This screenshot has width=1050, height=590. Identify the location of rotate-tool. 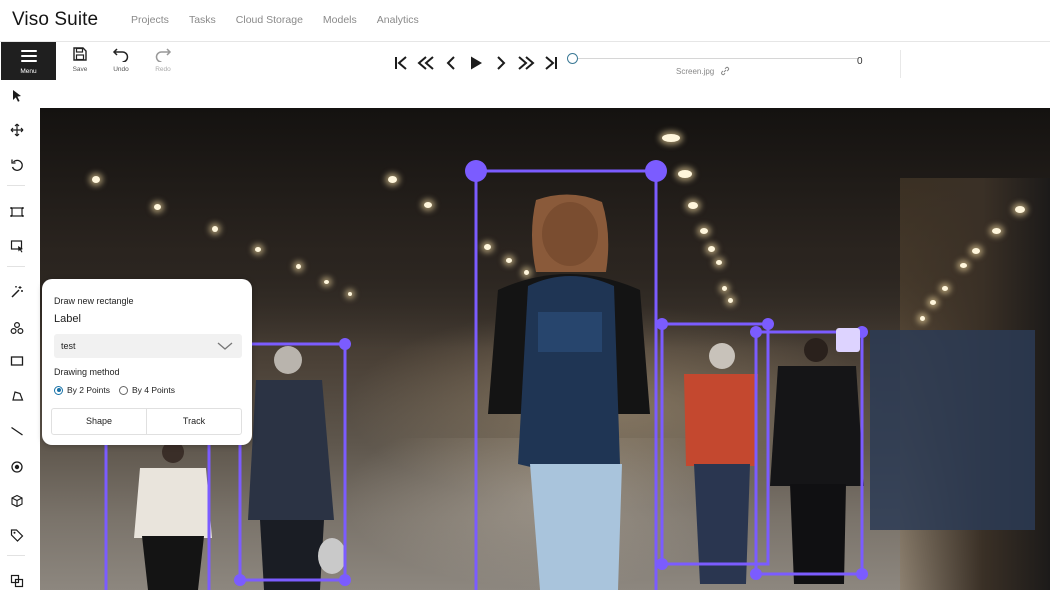
(17, 165).